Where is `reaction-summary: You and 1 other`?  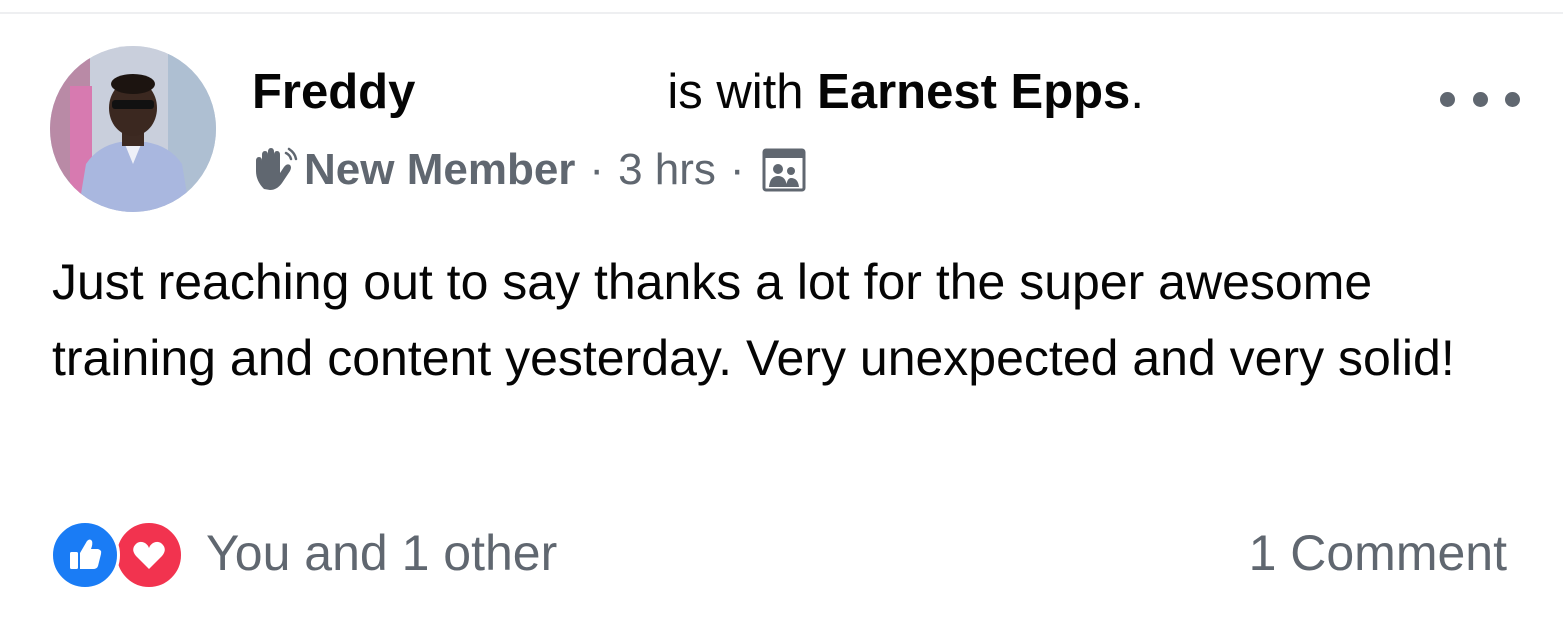 reaction-summary: You and 1 other is located at coordinates (381, 553).